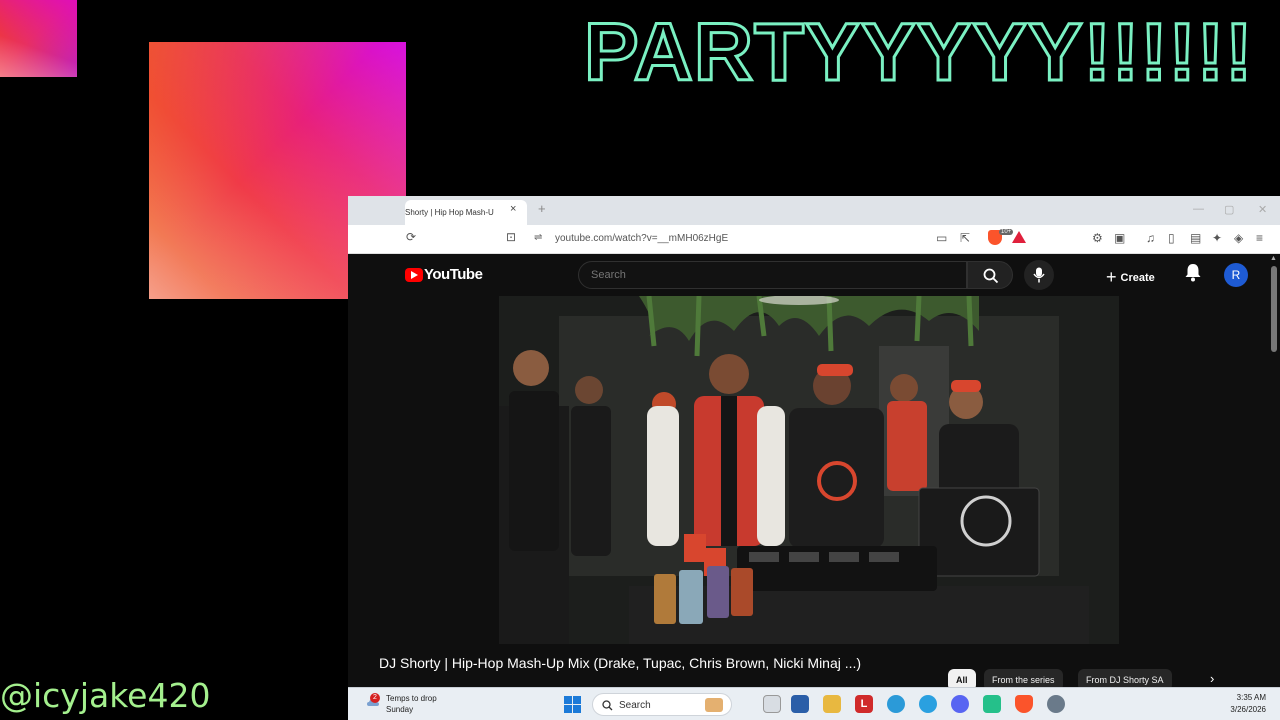 The image size is (1280, 720). Describe the element at coordinates (1274, 309) in the screenshot. I see `scroll-thumb` at that location.